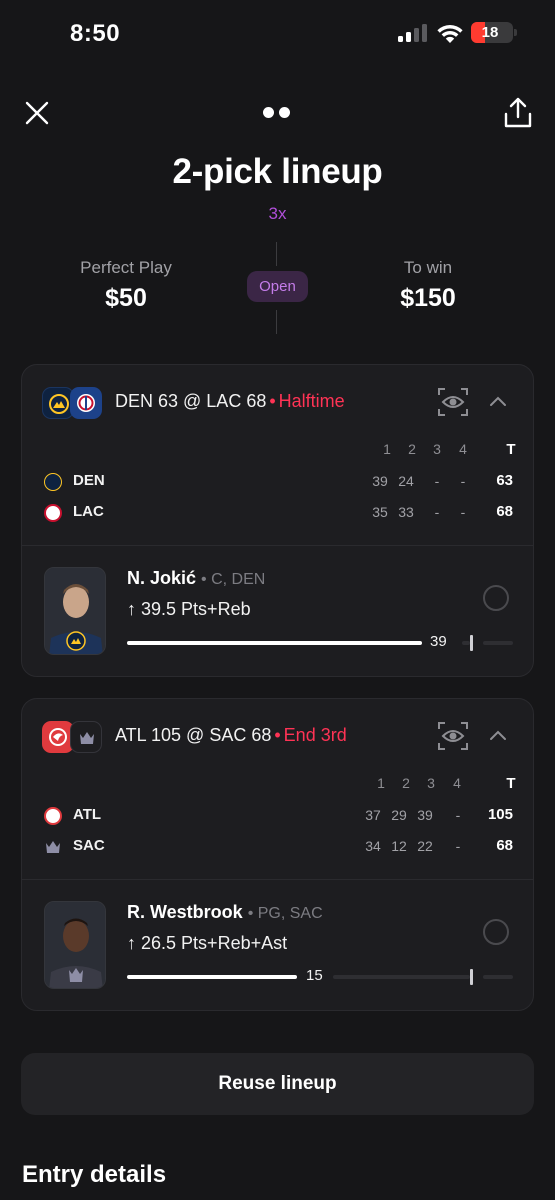  Describe the element at coordinates (94, 1174) in the screenshot. I see `entry-details-heading: Entry details` at that location.